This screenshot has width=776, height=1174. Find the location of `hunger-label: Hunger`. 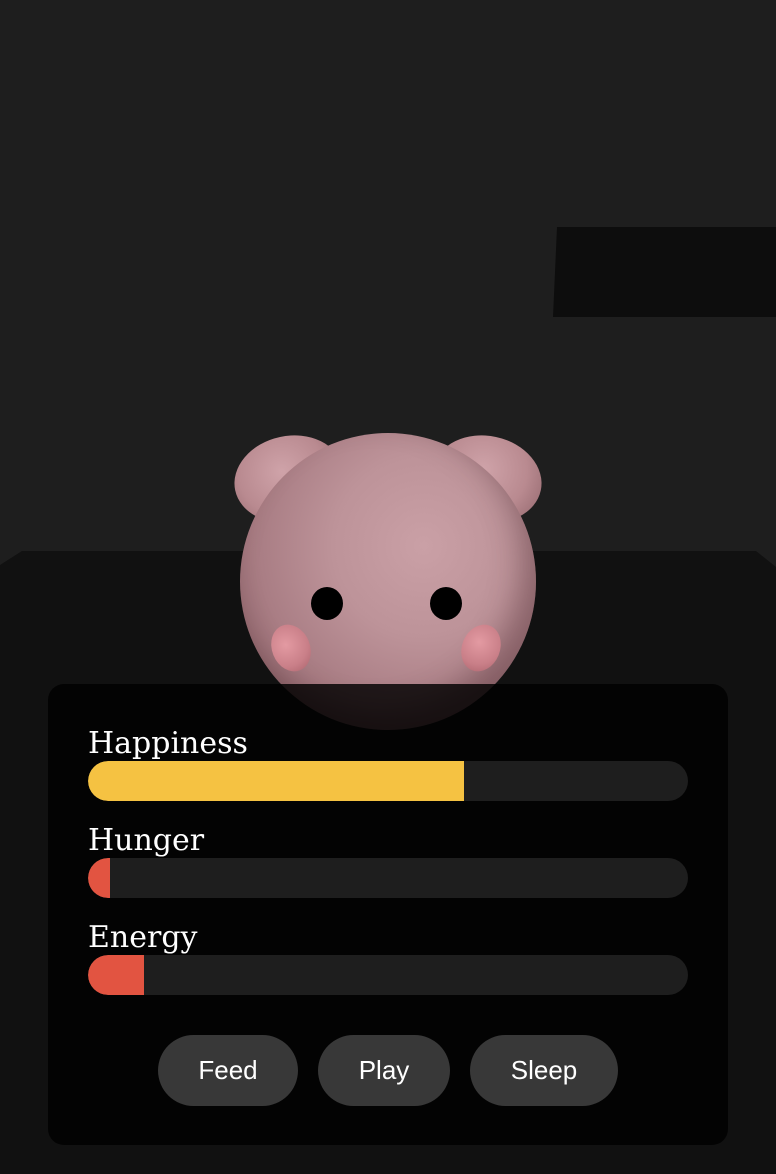

hunger-label: Hunger is located at coordinates (146, 840).